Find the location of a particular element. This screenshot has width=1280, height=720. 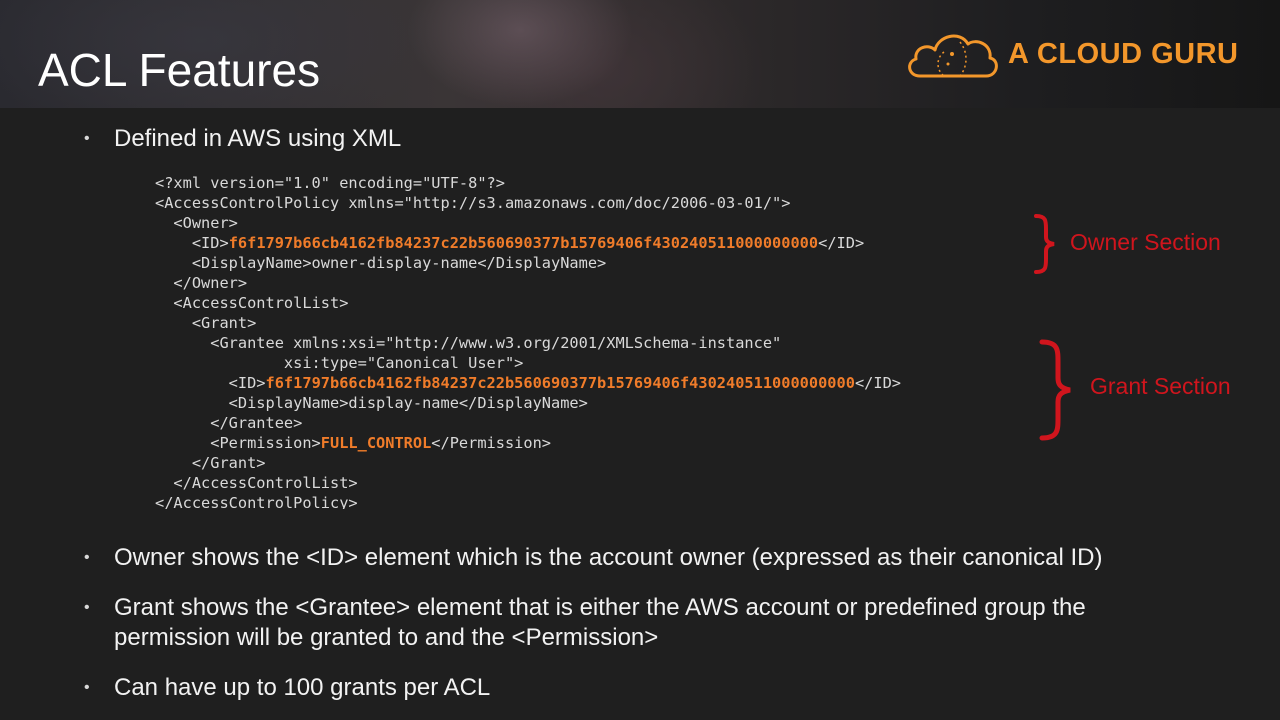

permission-value: FULL_CONTROL is located at coordinates (376, 443).